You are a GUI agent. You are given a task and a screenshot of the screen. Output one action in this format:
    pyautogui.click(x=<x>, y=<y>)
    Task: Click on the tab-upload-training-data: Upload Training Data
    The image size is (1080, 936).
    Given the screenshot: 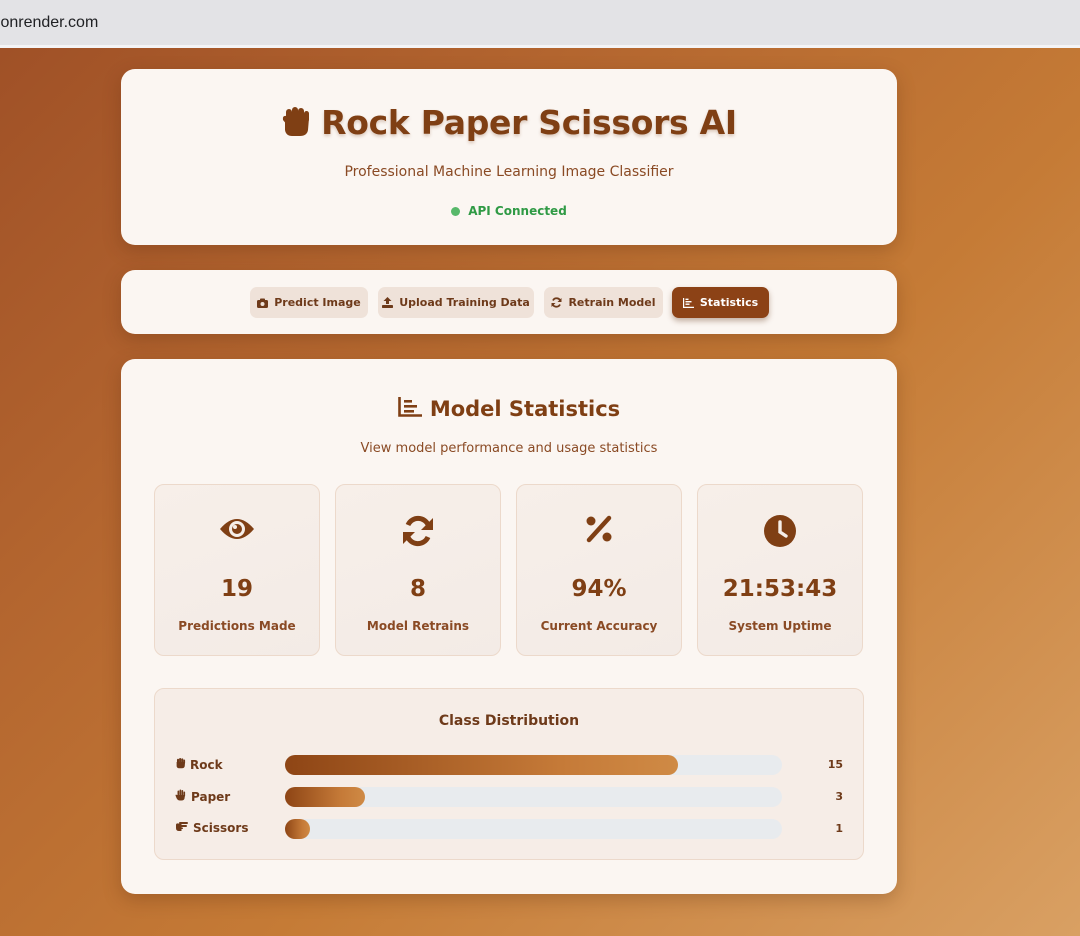 What is the action you would take?
    pyautogui.click(x=456, y=302)
    